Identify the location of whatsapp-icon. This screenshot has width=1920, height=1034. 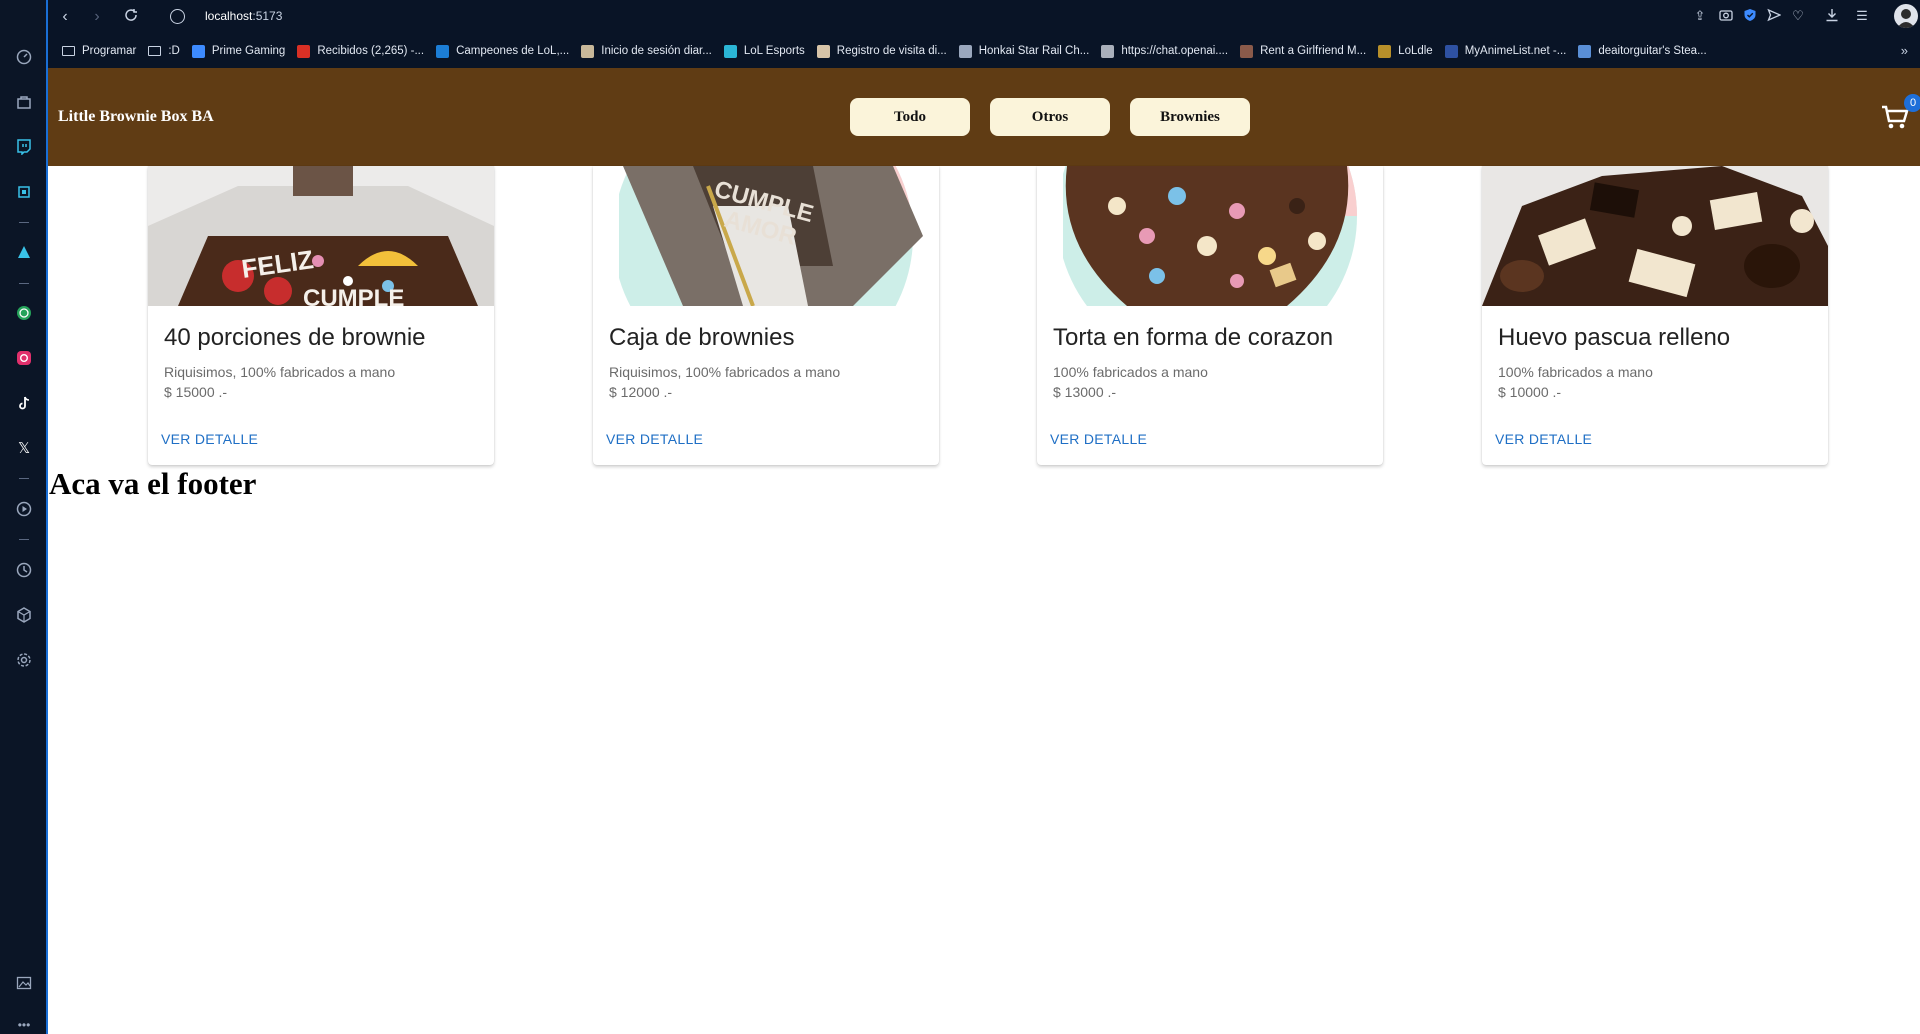
(24, 313).